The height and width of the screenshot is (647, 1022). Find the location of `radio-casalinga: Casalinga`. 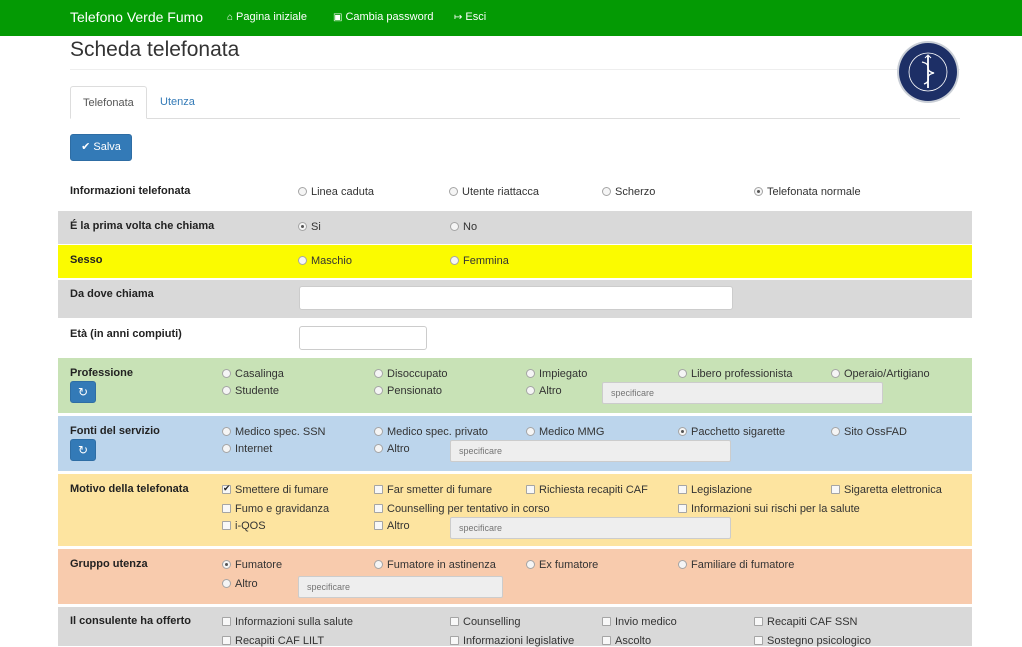

radio-casalinga: Casalinga is located at coordinates (253, 374).